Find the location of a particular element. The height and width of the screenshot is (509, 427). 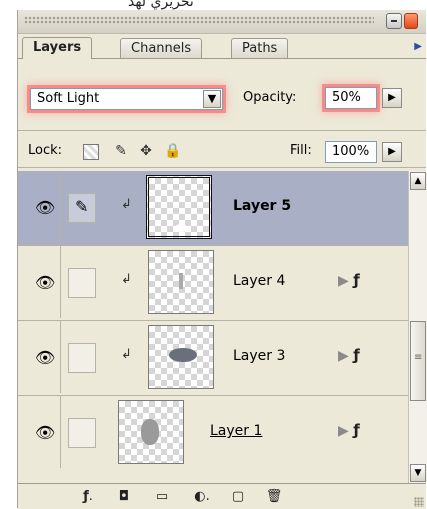

new-group-folder-icon: ▭ is located at coordinates (162, 497).